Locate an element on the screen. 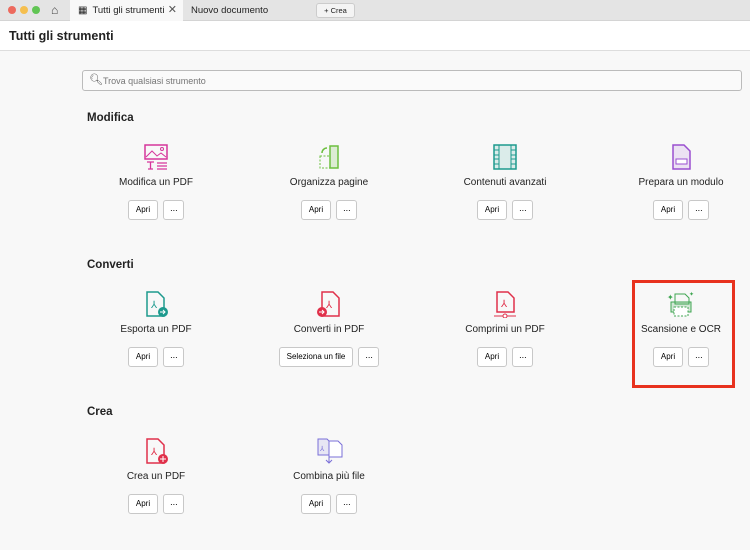  convert-pdf-icon: ⅄ is located at coordinates (328, 304).